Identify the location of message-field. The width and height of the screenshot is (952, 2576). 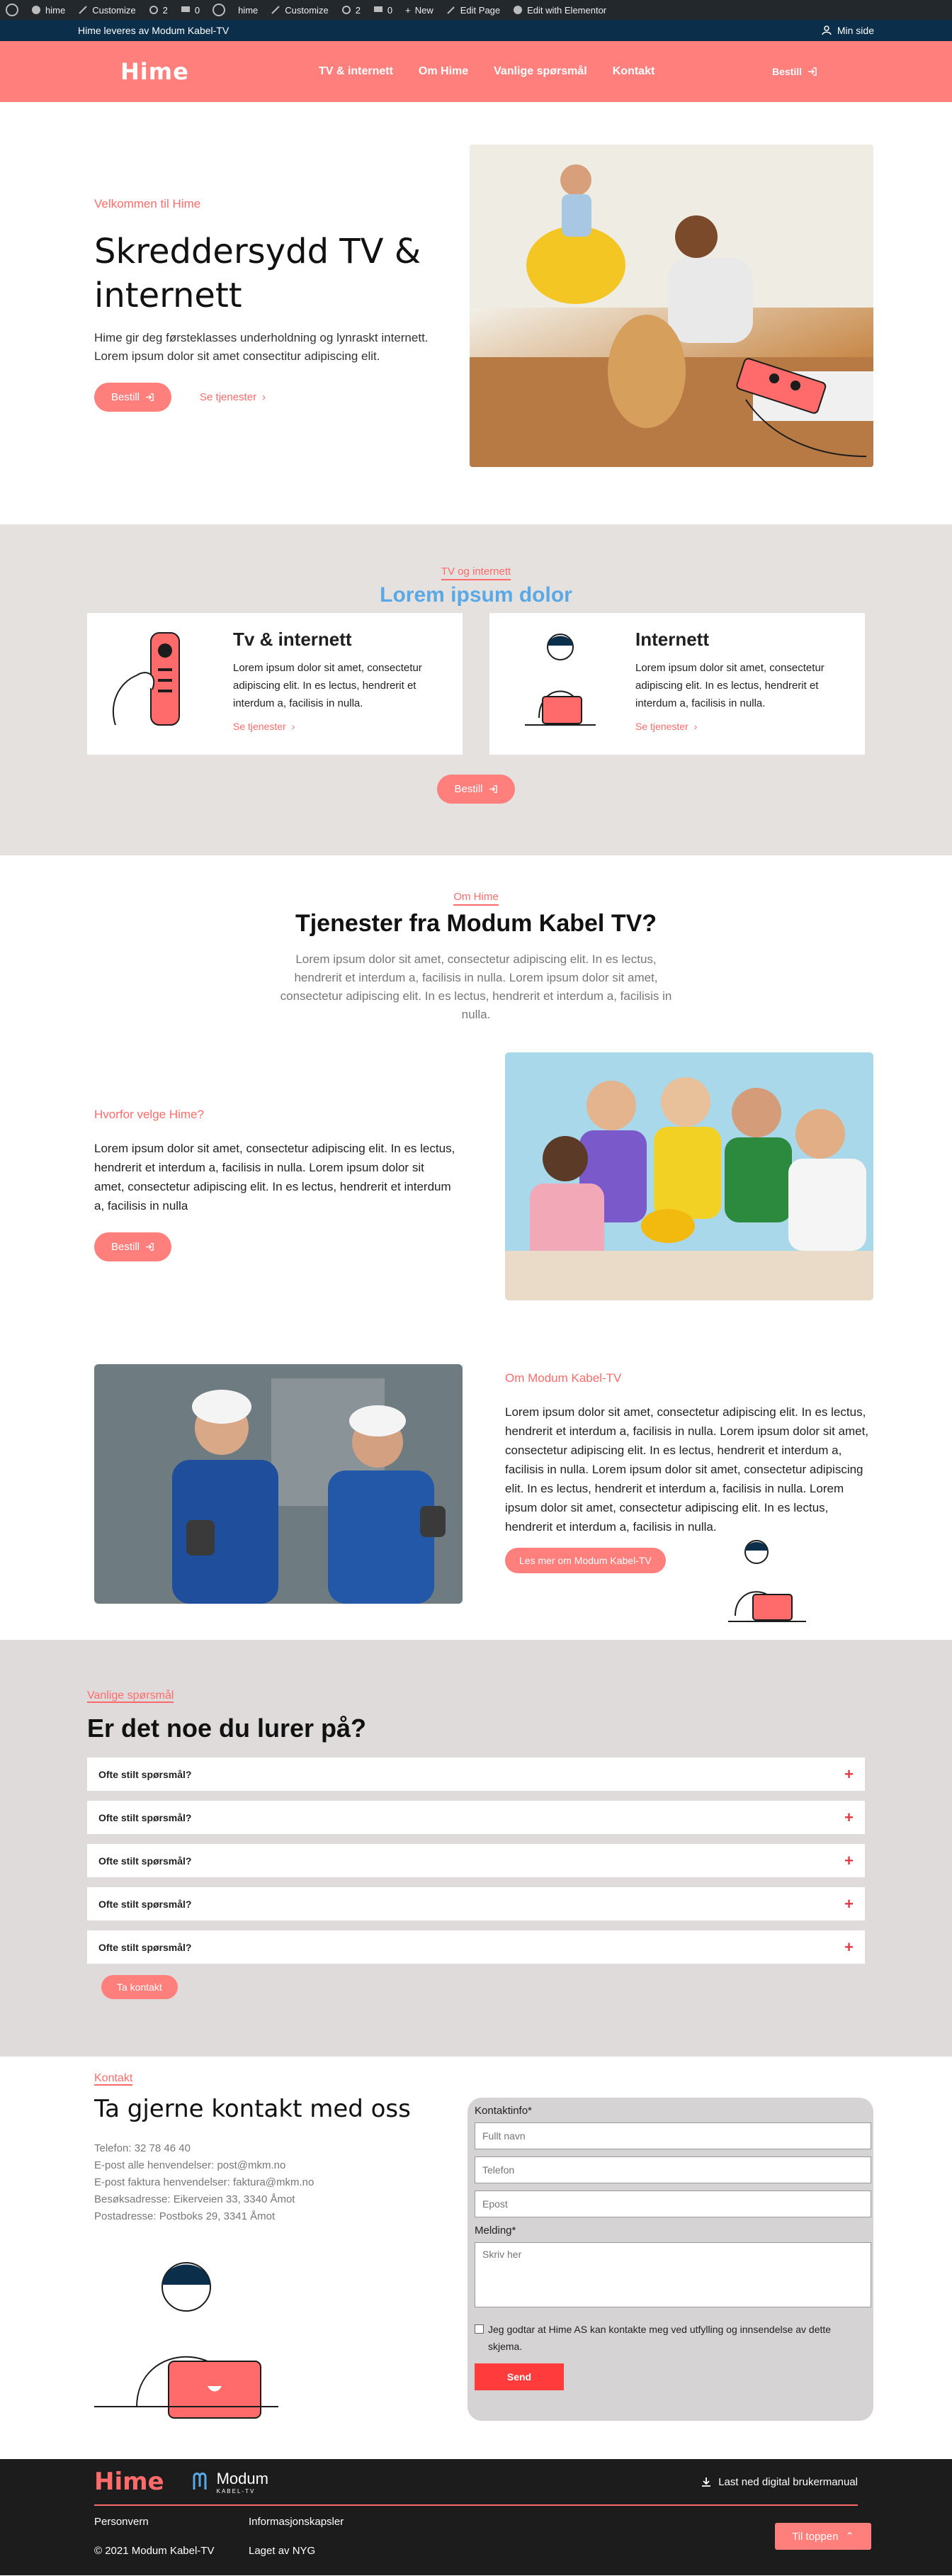
(673, 2274).